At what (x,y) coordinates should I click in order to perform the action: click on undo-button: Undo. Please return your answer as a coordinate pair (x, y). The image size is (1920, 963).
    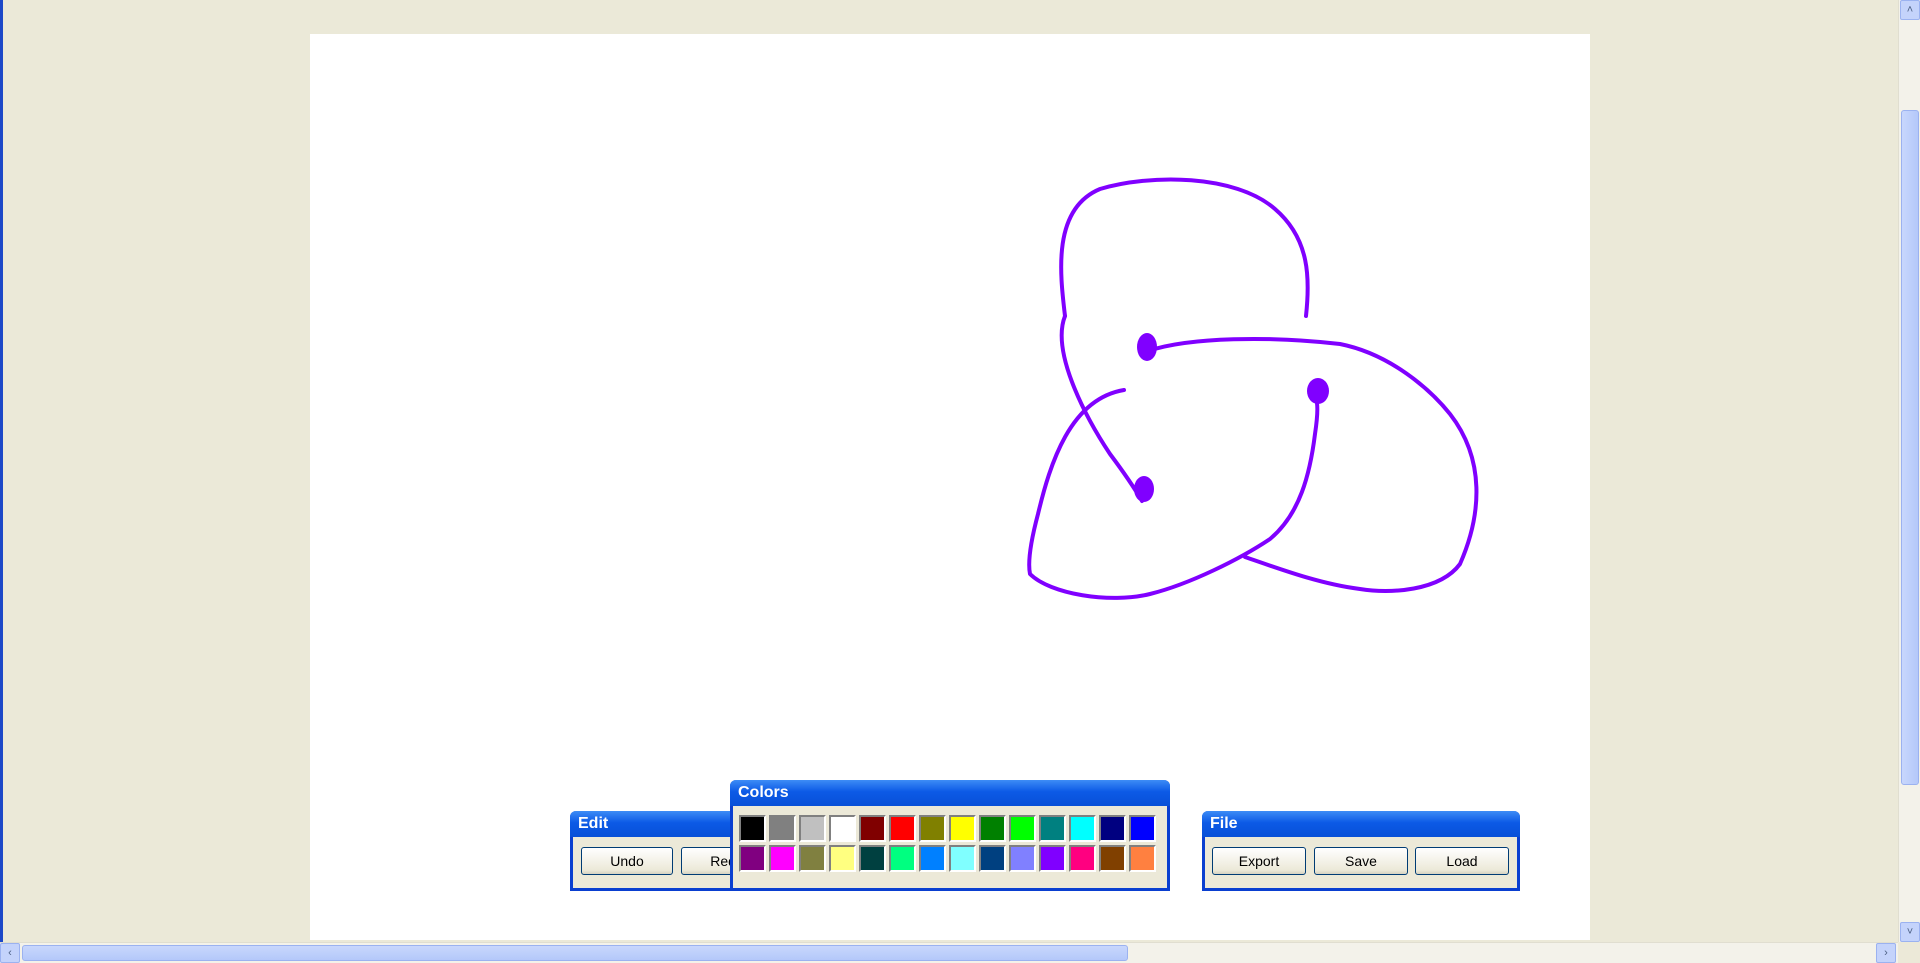
    Looking at the image, I should click on (627, 861).